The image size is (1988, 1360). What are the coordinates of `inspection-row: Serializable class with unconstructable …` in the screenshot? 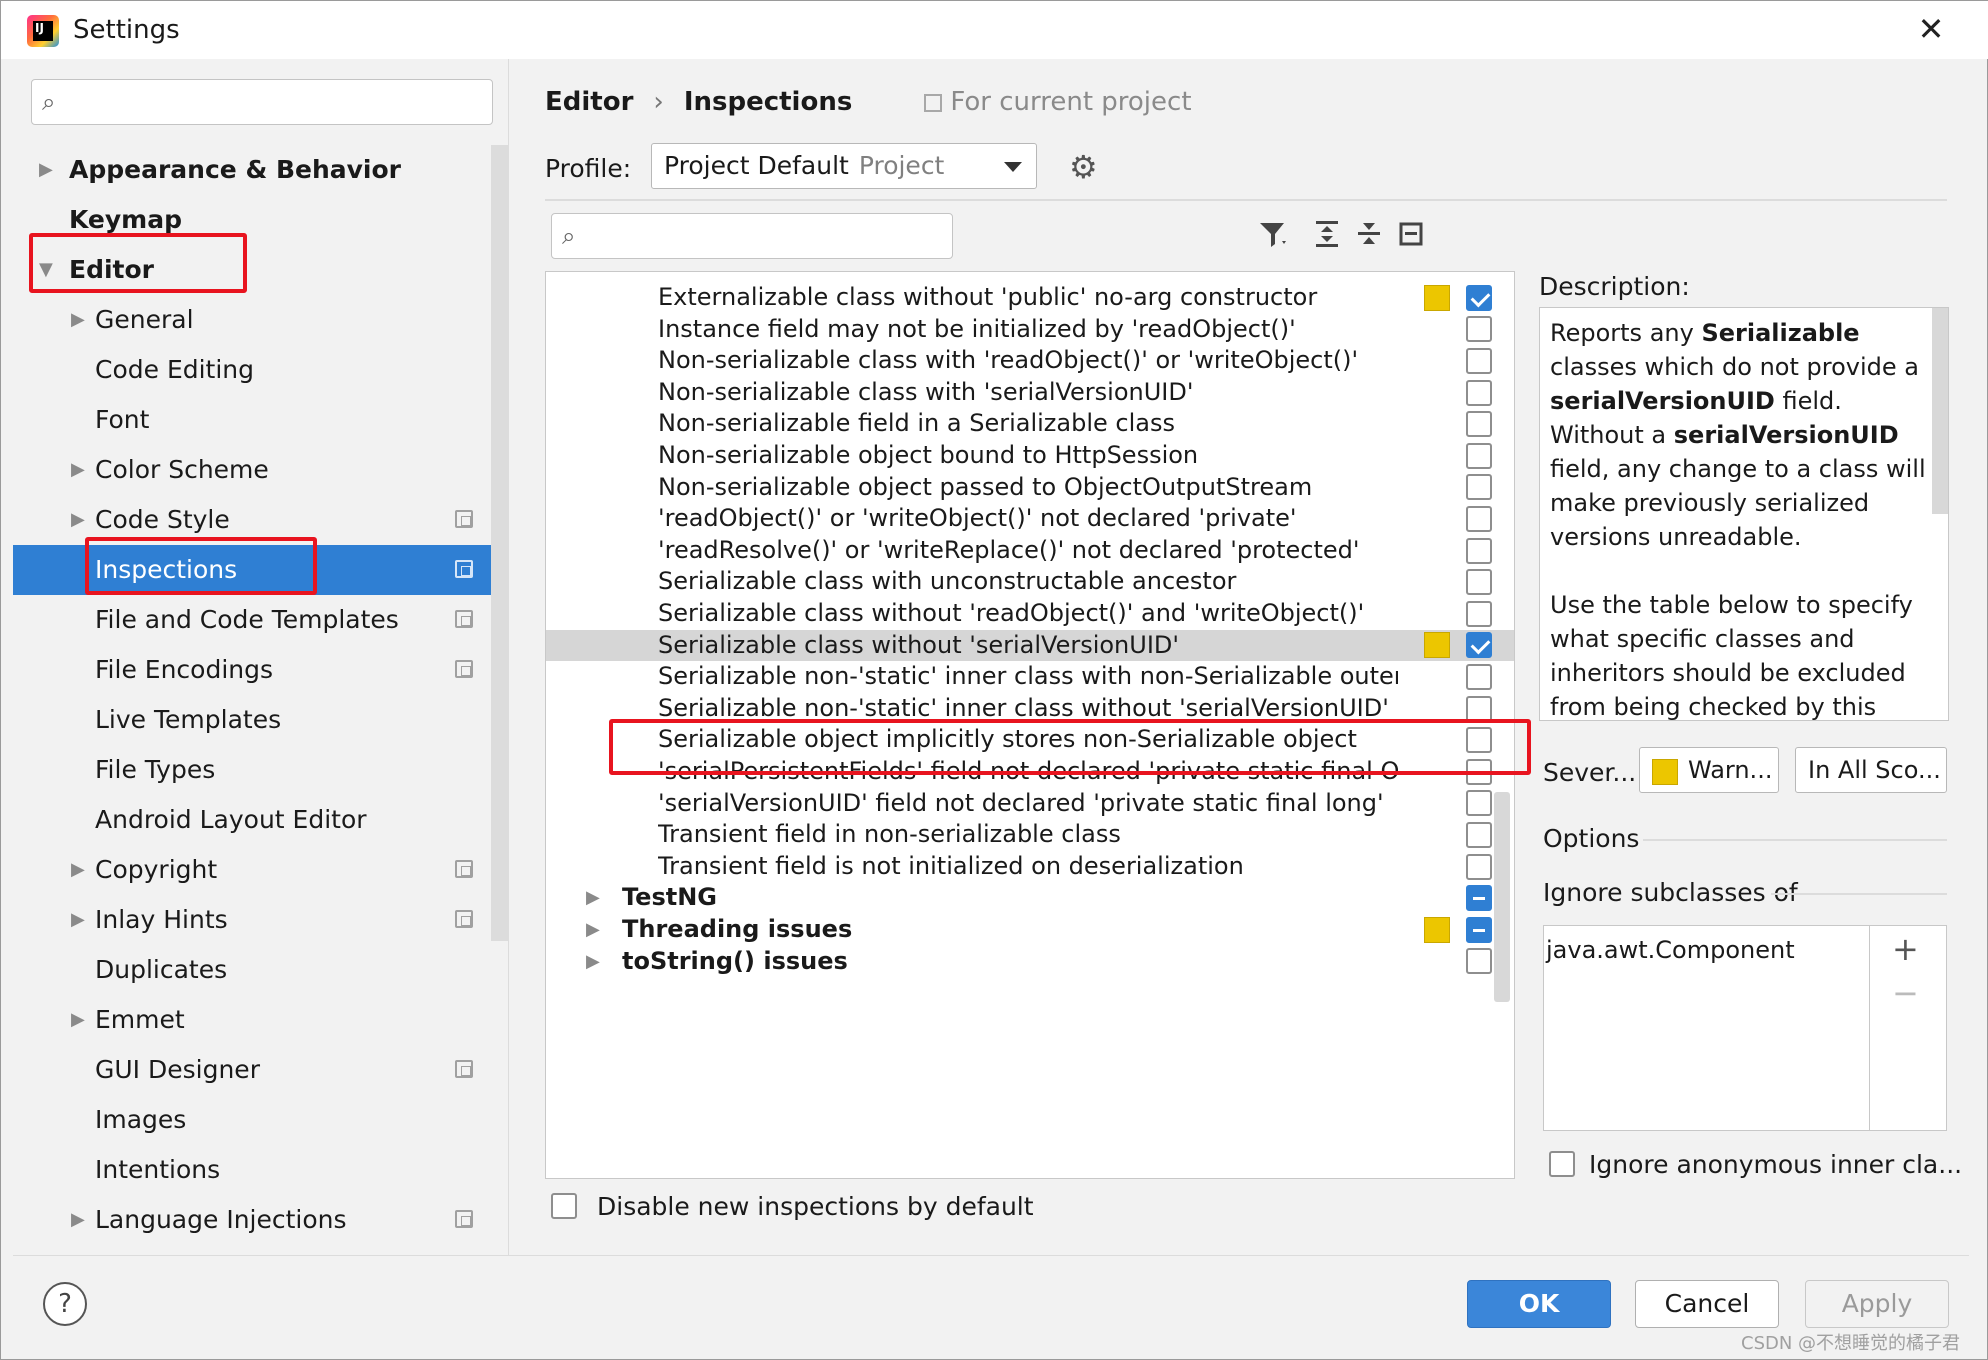 It's located at (1030, 582).